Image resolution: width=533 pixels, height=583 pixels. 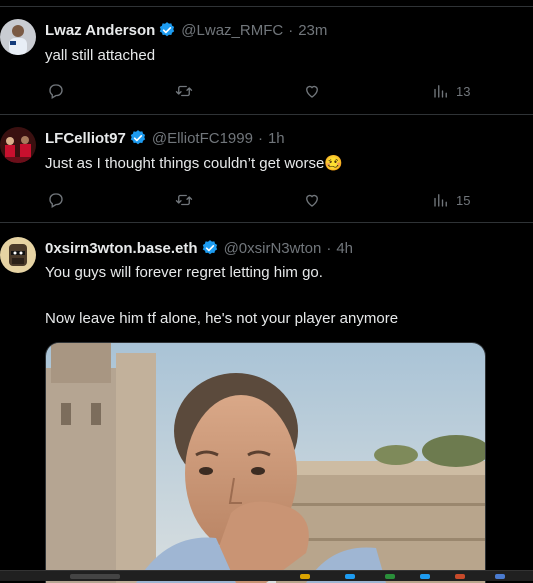 I want to click on views-count: 13, so click(x=463, y=91).